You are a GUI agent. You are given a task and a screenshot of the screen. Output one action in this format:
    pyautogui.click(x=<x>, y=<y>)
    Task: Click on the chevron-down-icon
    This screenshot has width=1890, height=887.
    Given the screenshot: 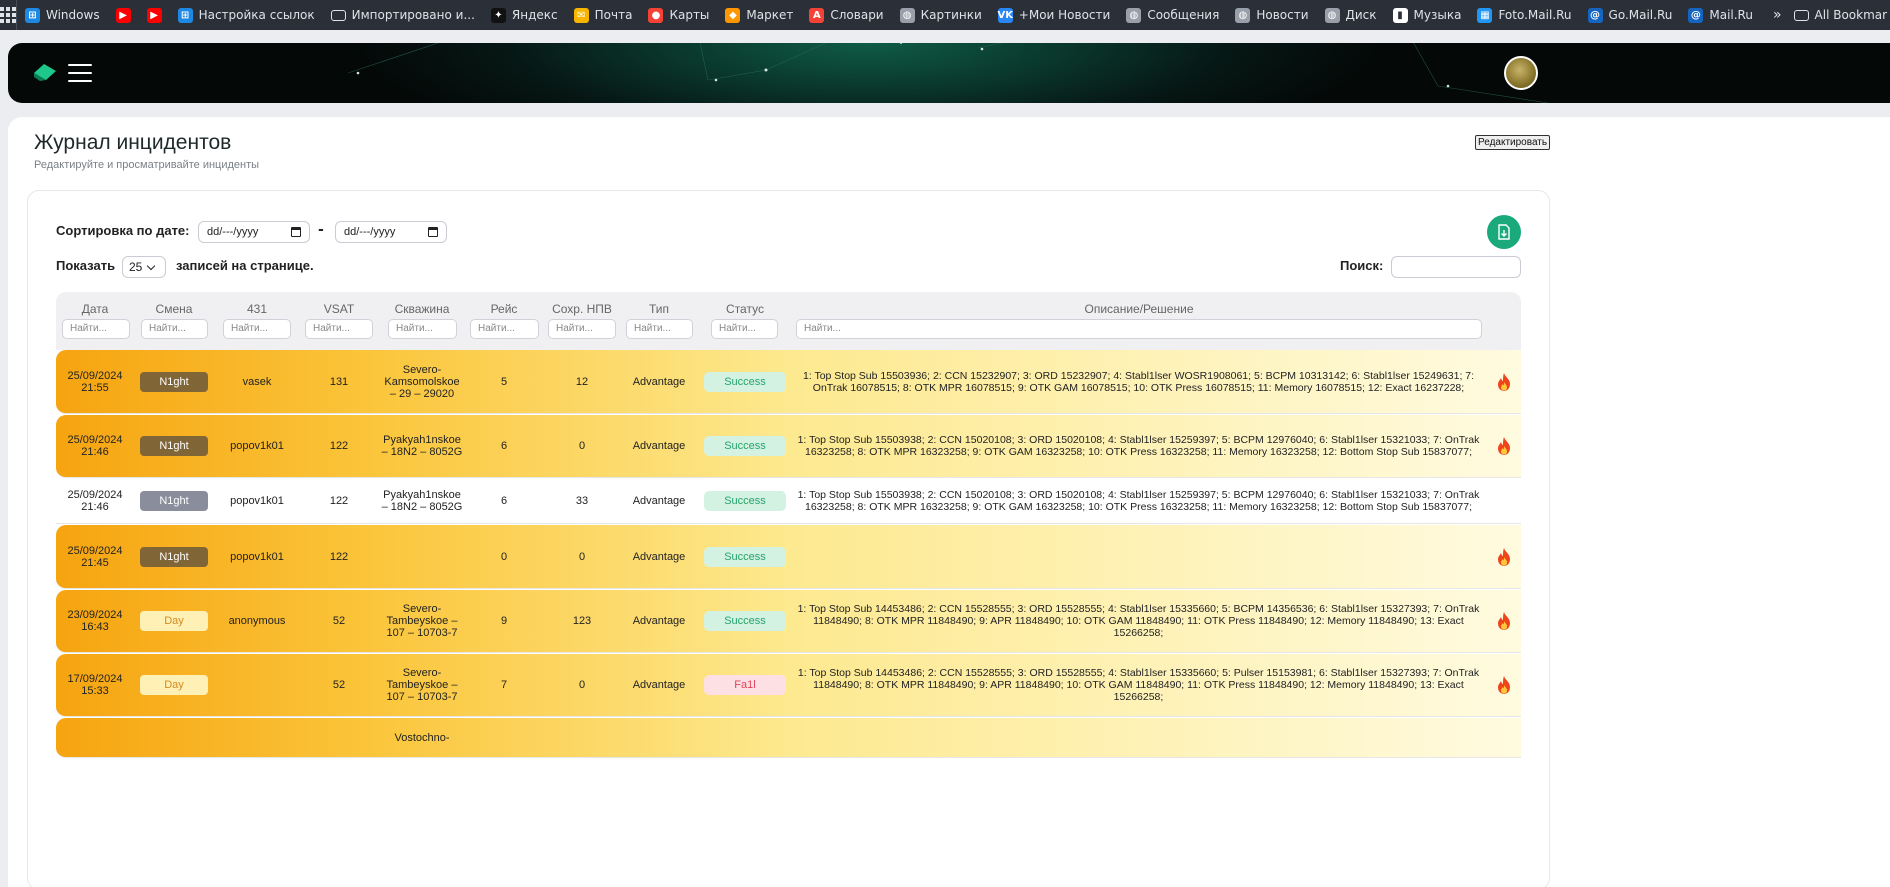 What is the action you would take?
    pyautogui.click(x=151, y=265)
    